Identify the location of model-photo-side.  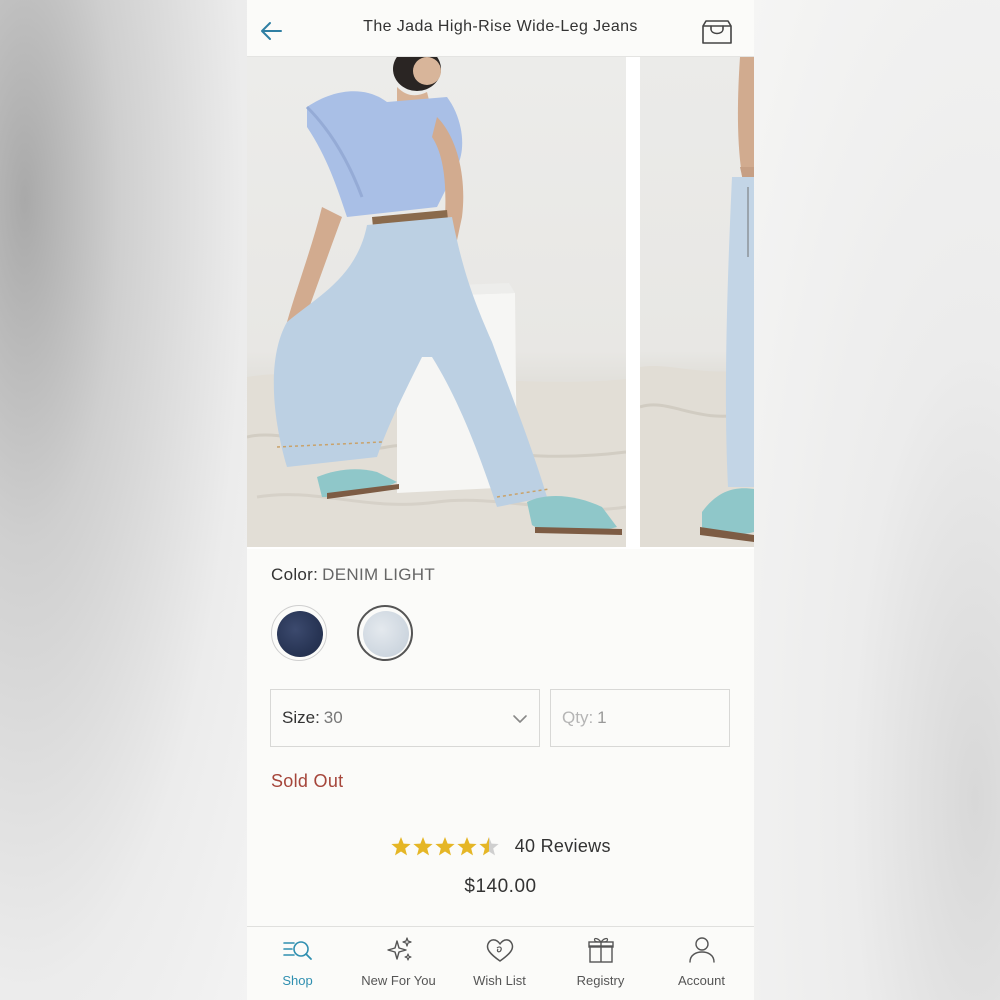
(697, 302).